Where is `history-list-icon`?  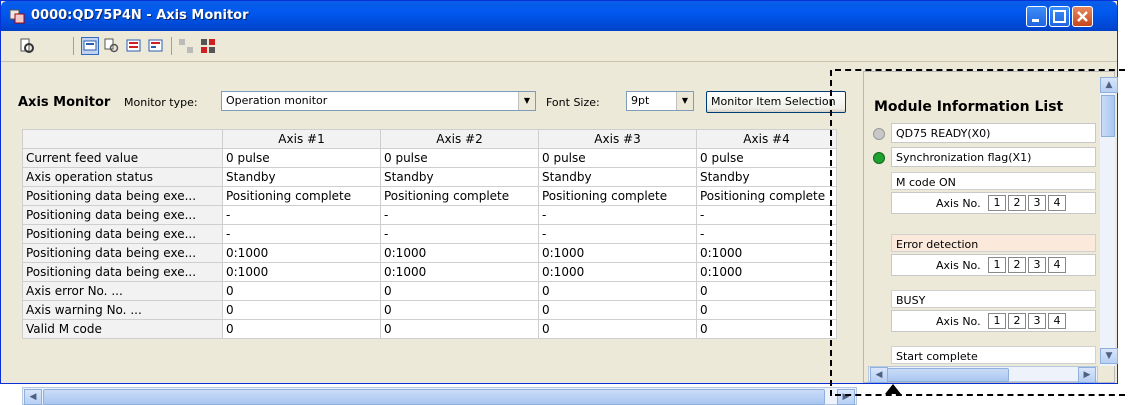 history-list-icon is located at coordinates (156, 46).